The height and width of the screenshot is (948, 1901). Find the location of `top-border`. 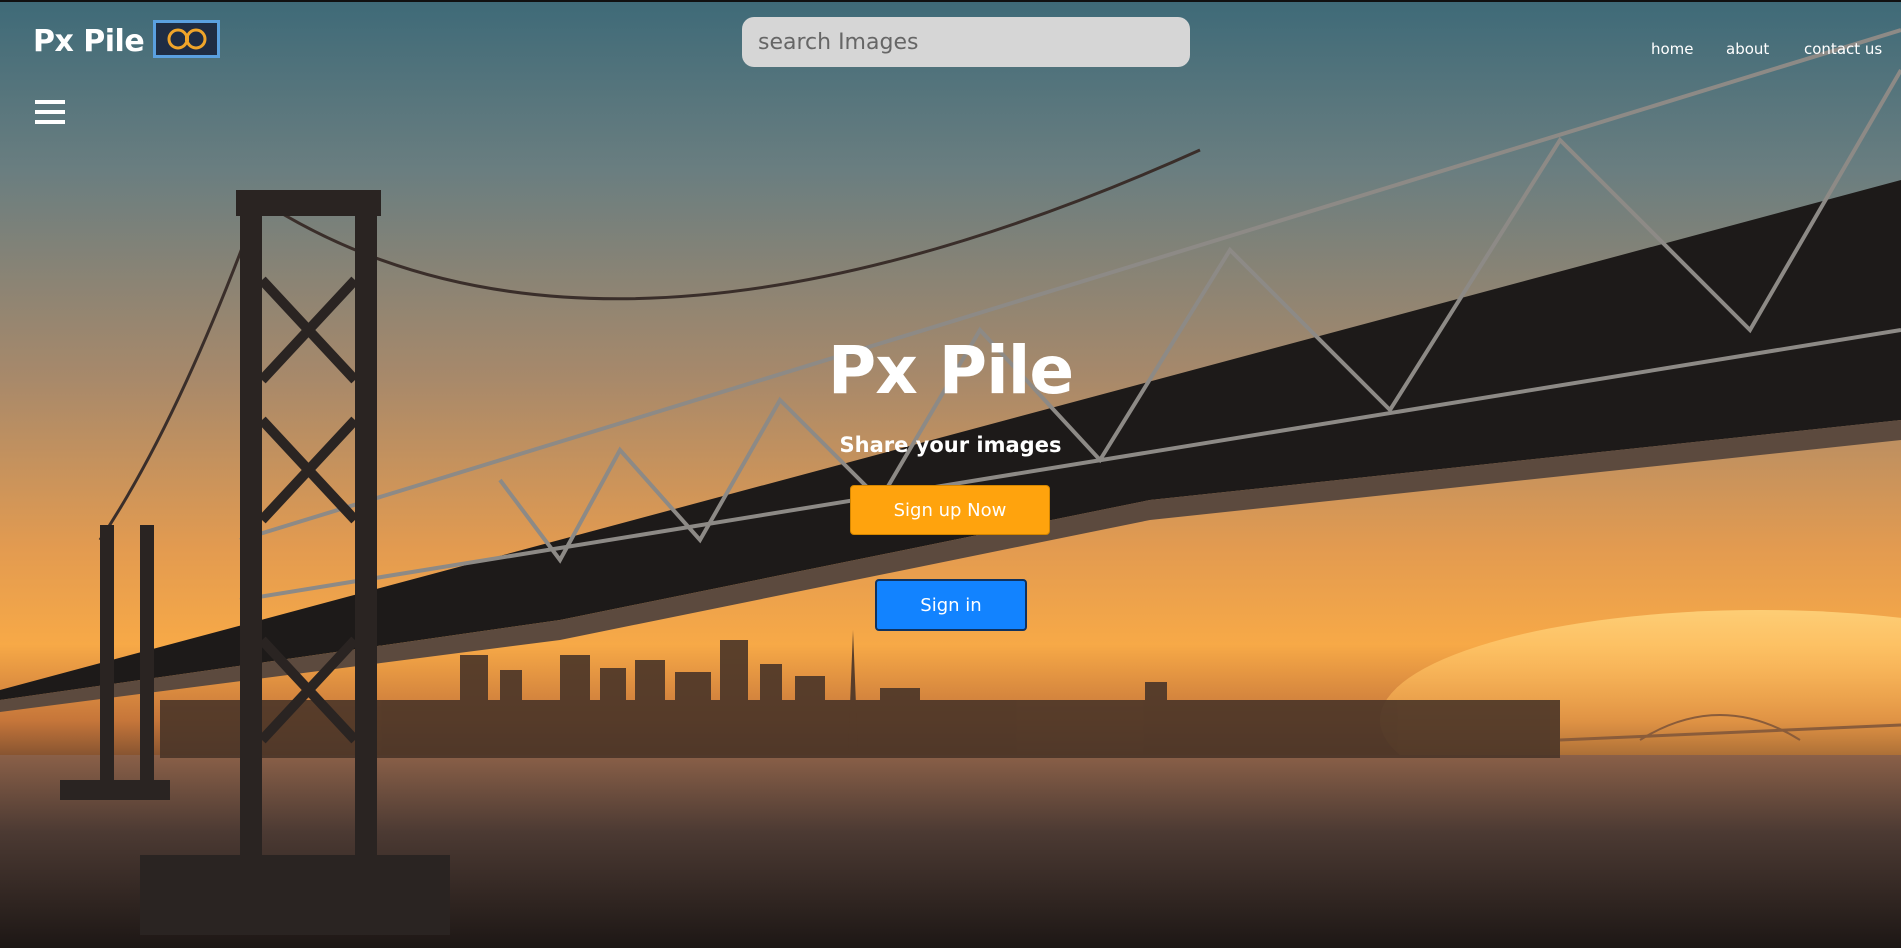

top-border is located at coordinates (950, 1).